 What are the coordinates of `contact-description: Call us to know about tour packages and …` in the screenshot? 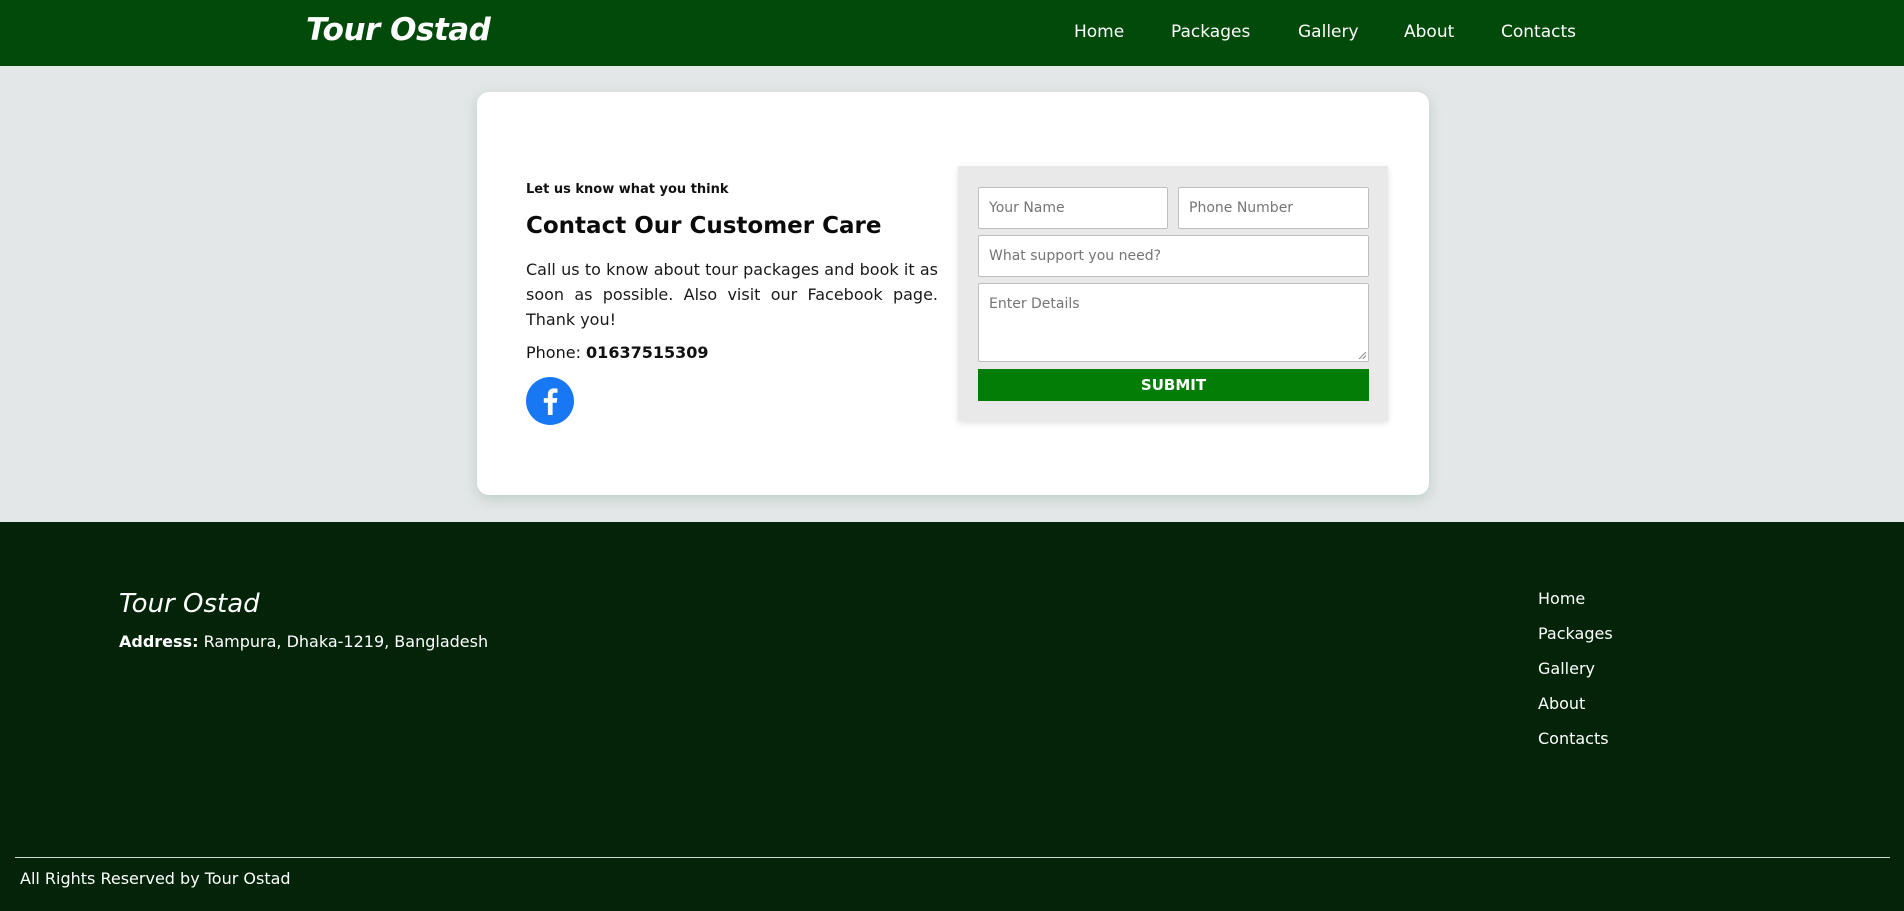 It's located at (732, 294).